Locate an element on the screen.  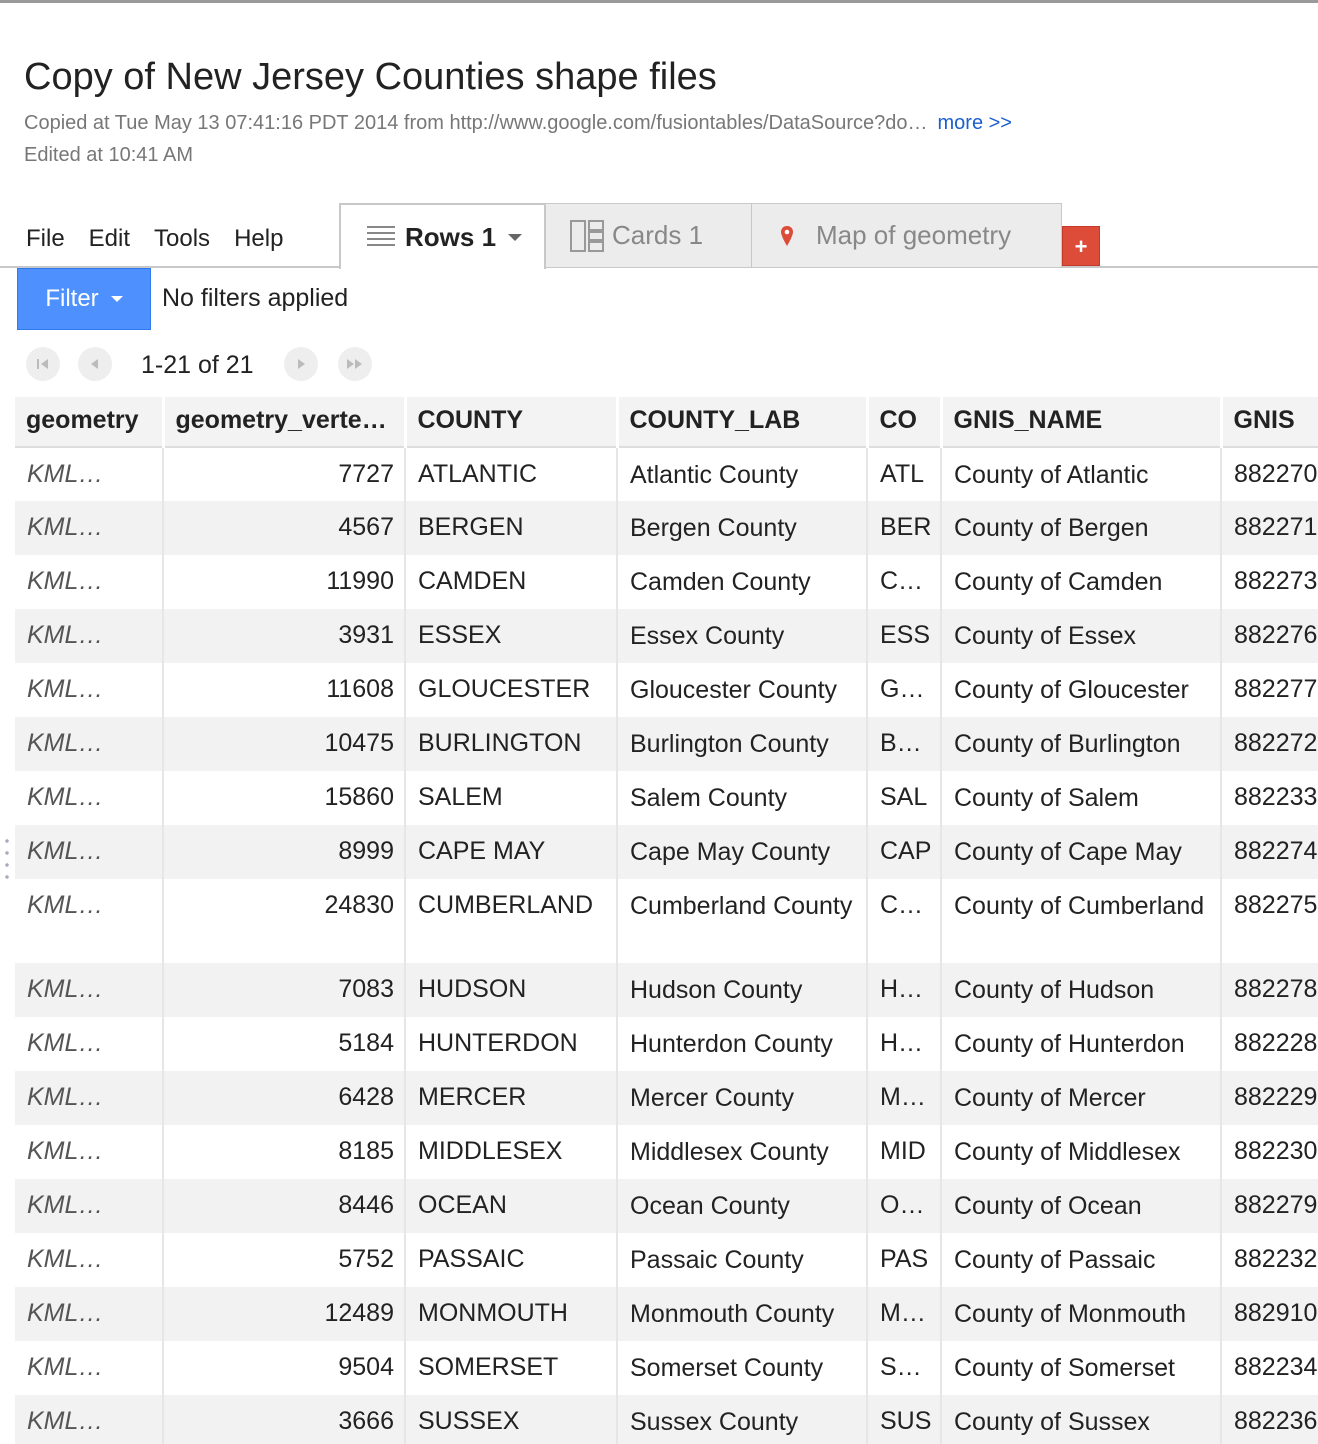
menu-bar: File Edit Tools Help is located at coordinates (147, 240).